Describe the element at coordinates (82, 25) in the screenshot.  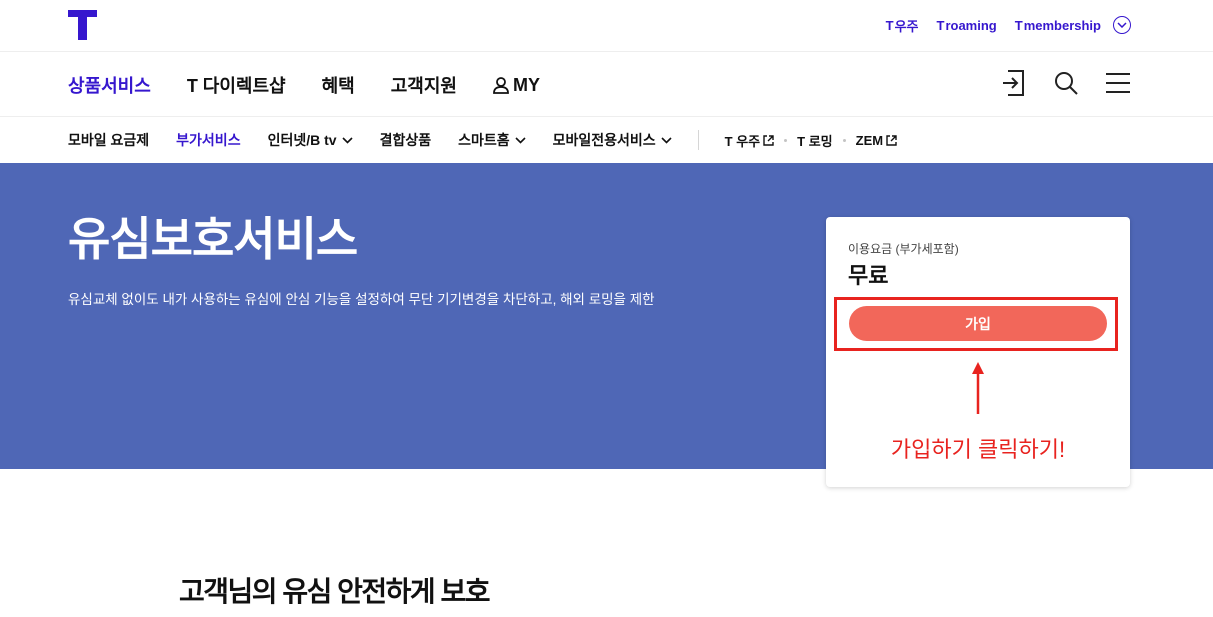
I see `t-logo-icon` at that location.